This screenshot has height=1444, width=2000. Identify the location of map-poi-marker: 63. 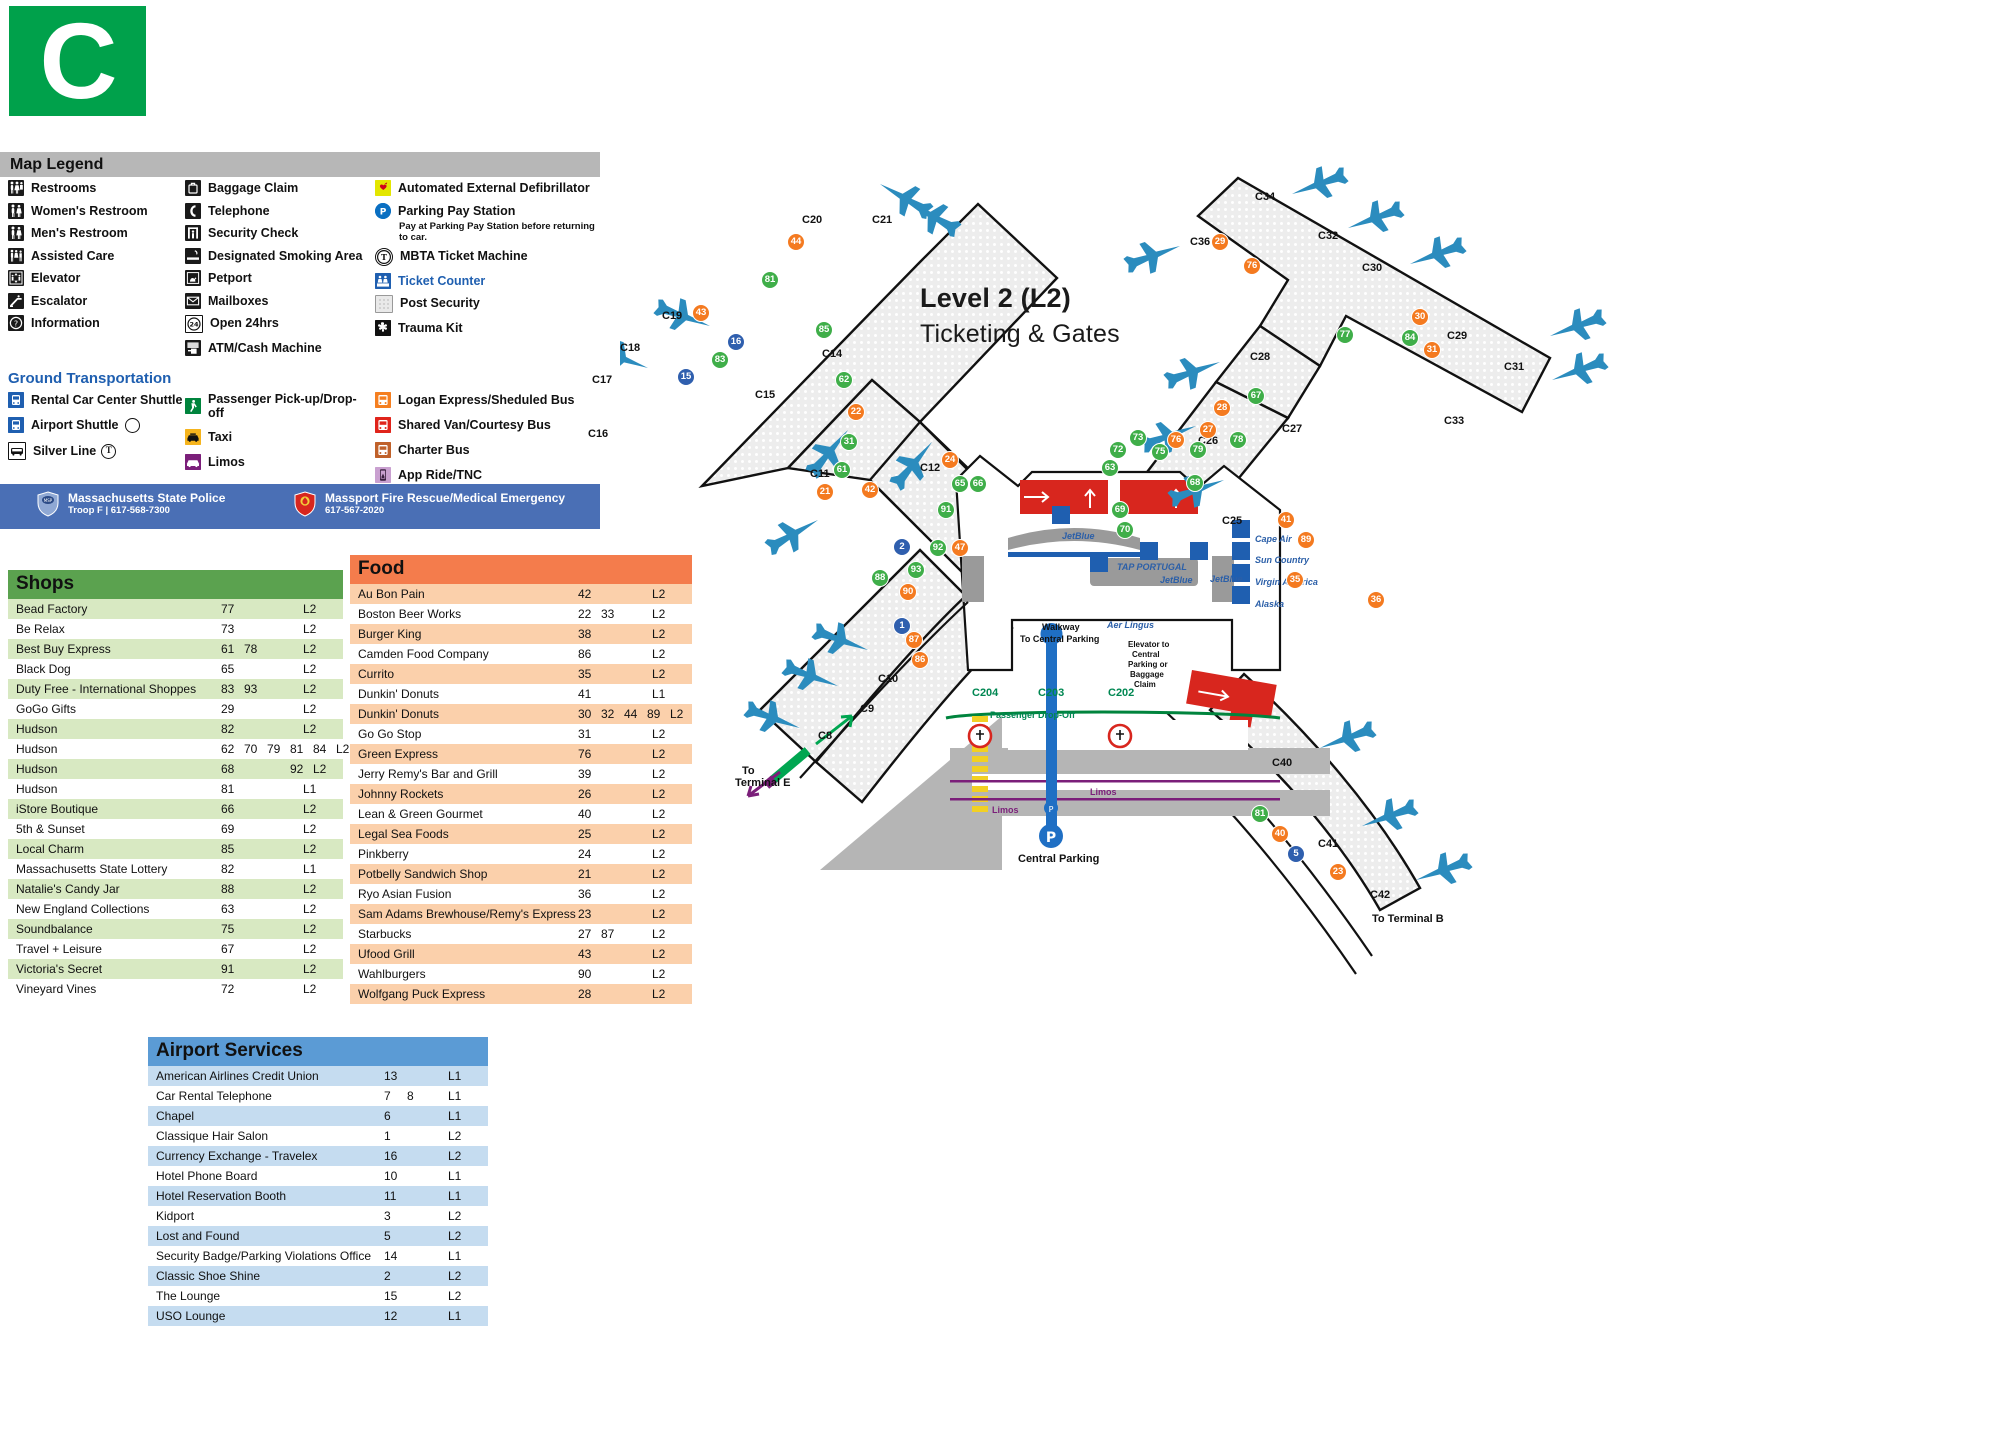
(1110, 468).